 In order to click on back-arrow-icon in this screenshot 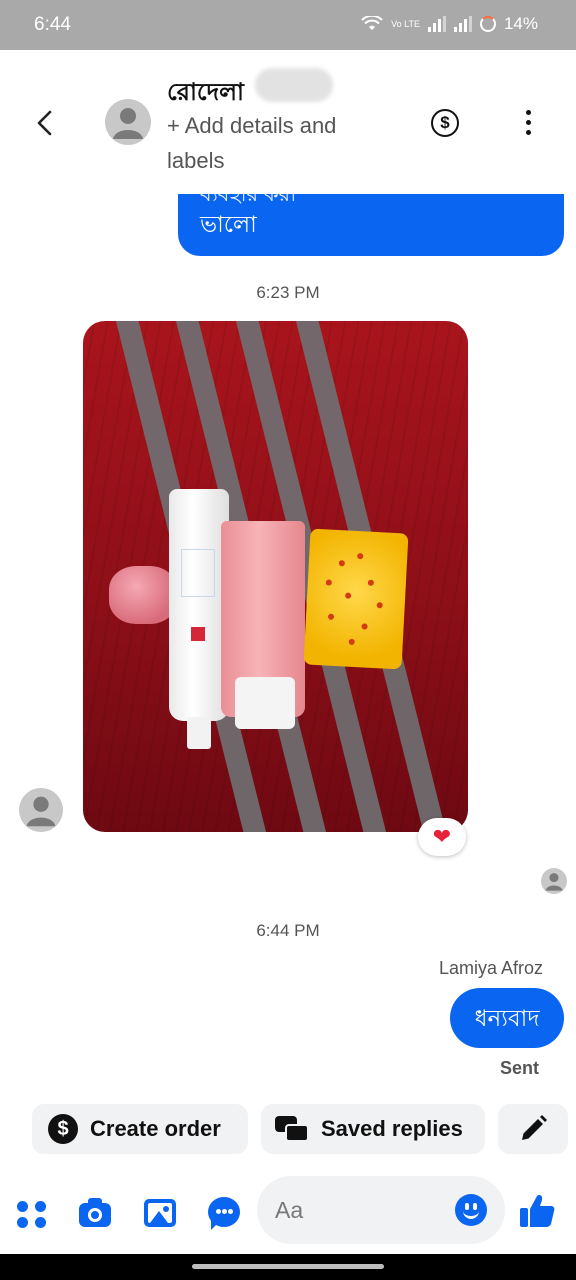, I will do `click(45, 123)`.